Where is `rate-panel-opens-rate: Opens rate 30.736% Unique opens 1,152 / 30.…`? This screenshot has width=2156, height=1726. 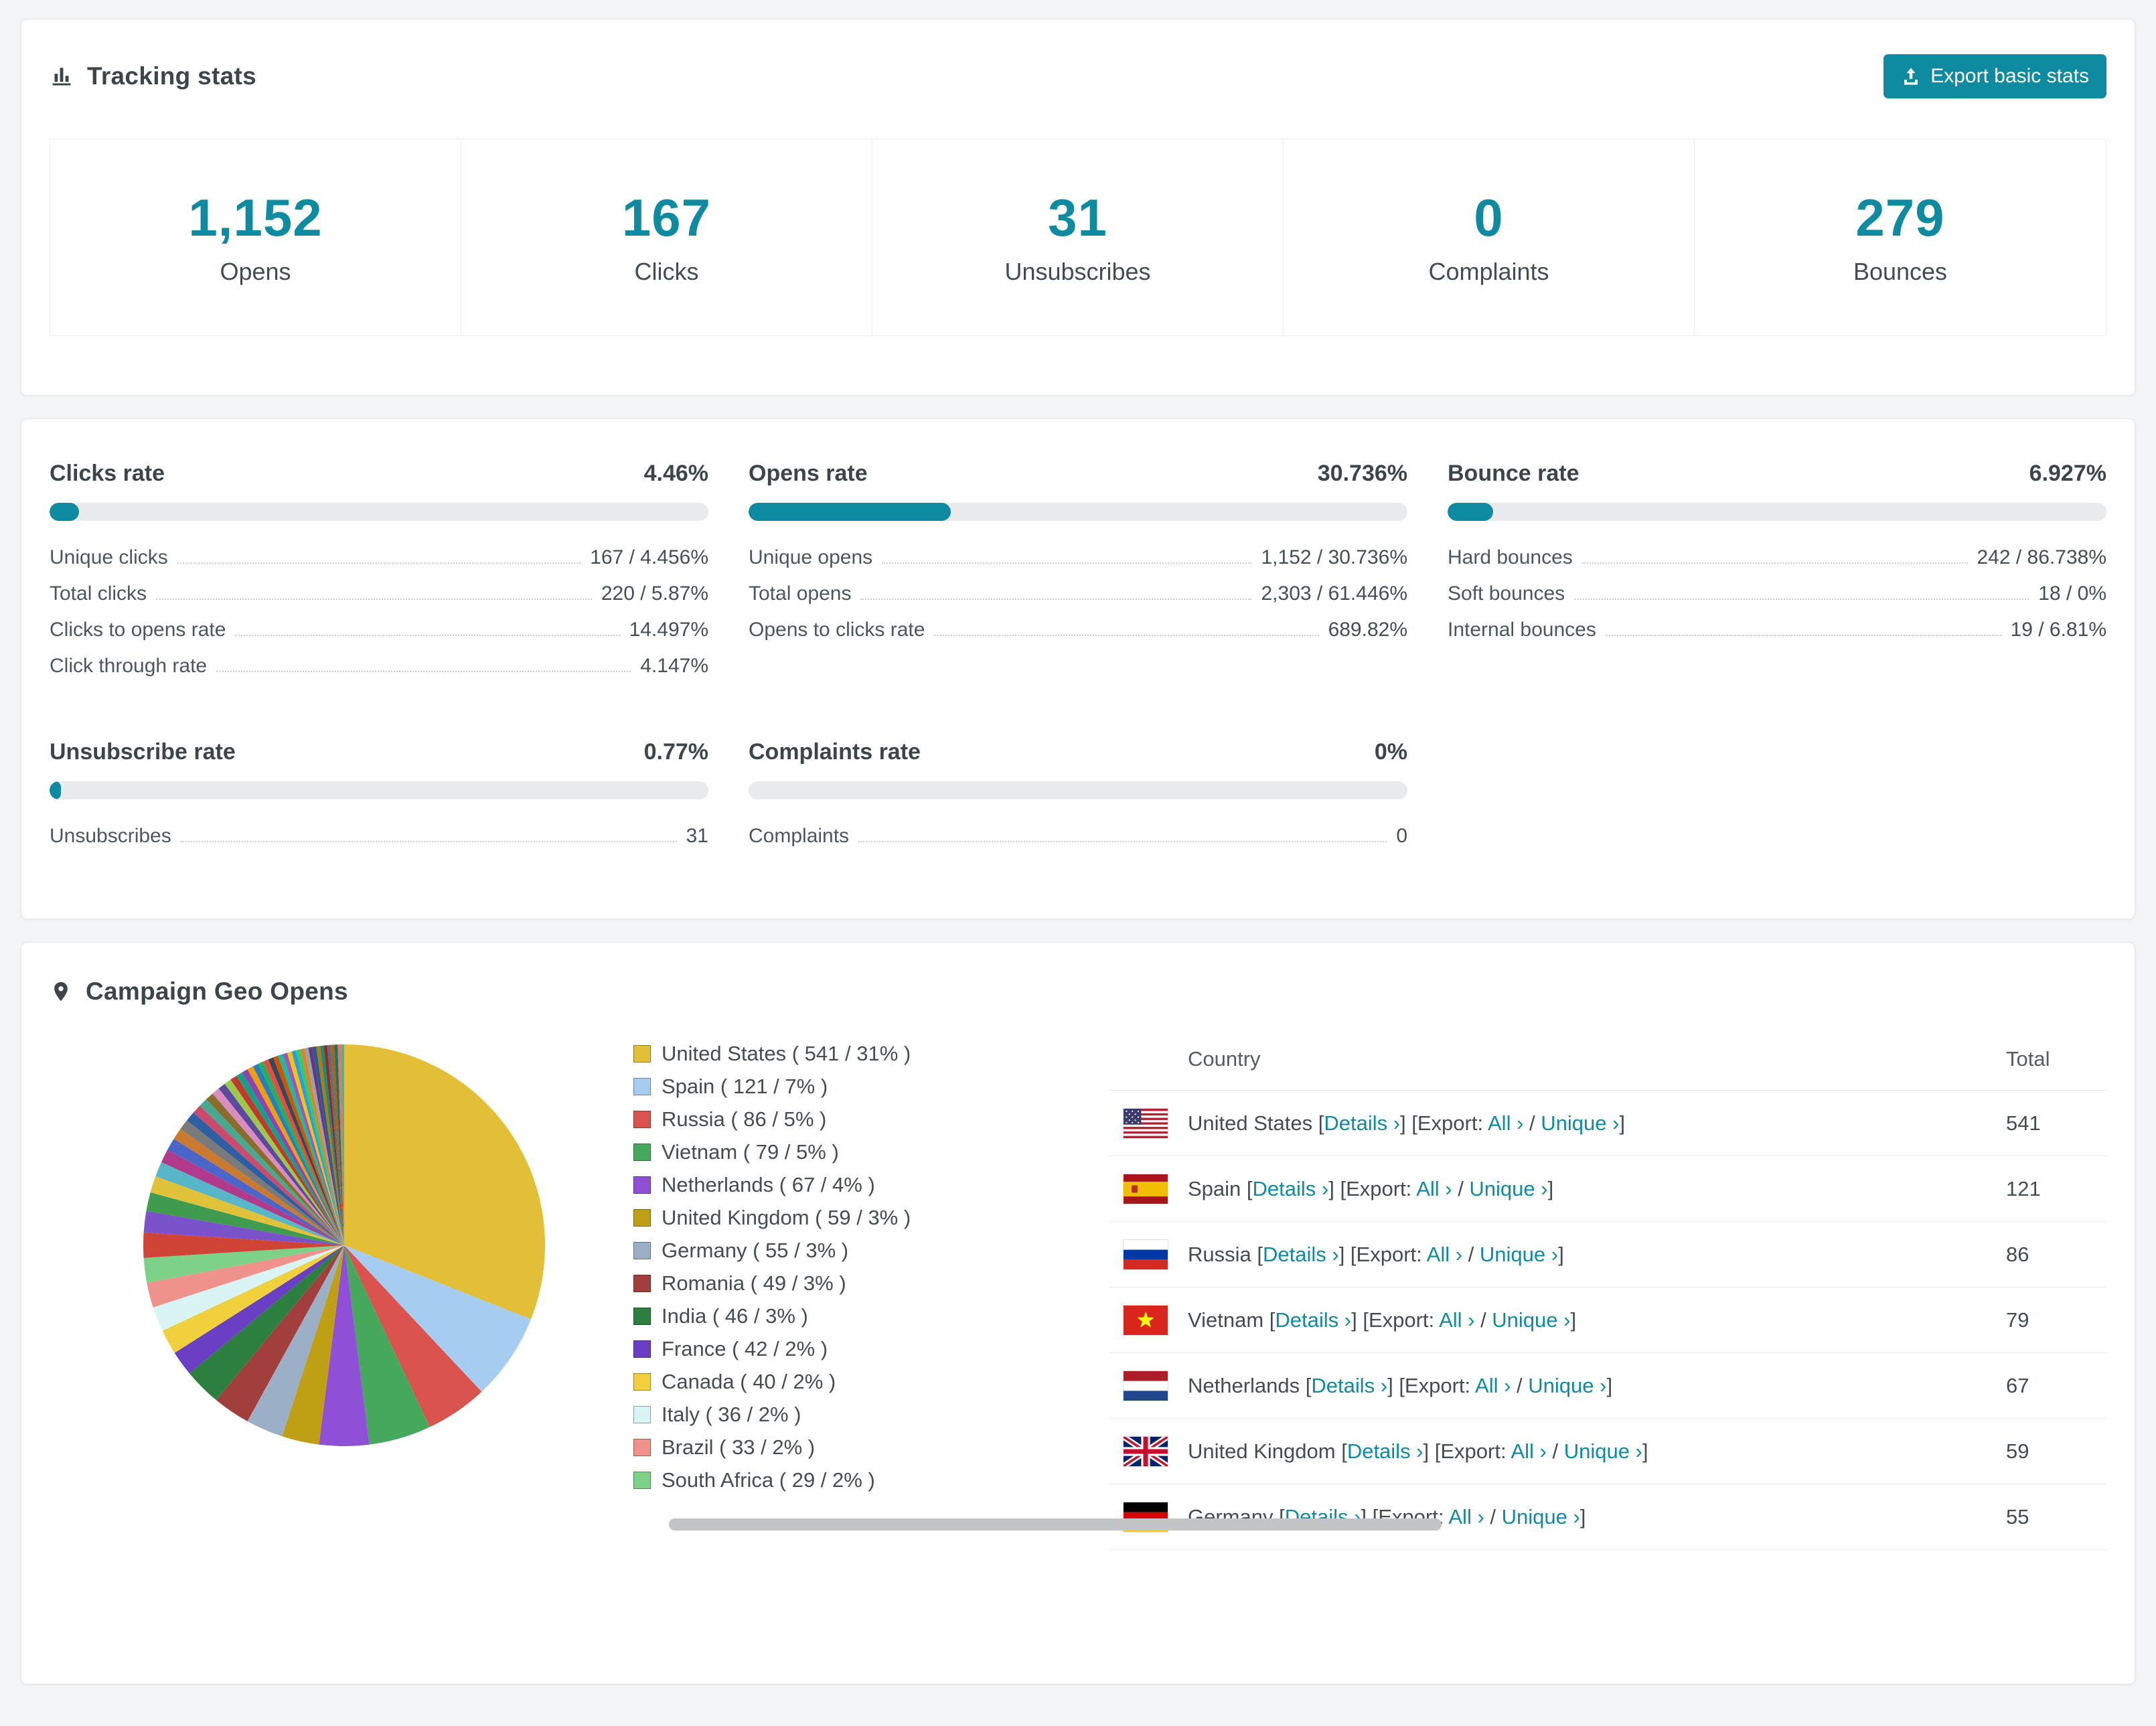
rate-panel-opens-rate: Opens rate 30.736% Unique opens 1,152 / 30.… is located at coordinates (1078, 573).